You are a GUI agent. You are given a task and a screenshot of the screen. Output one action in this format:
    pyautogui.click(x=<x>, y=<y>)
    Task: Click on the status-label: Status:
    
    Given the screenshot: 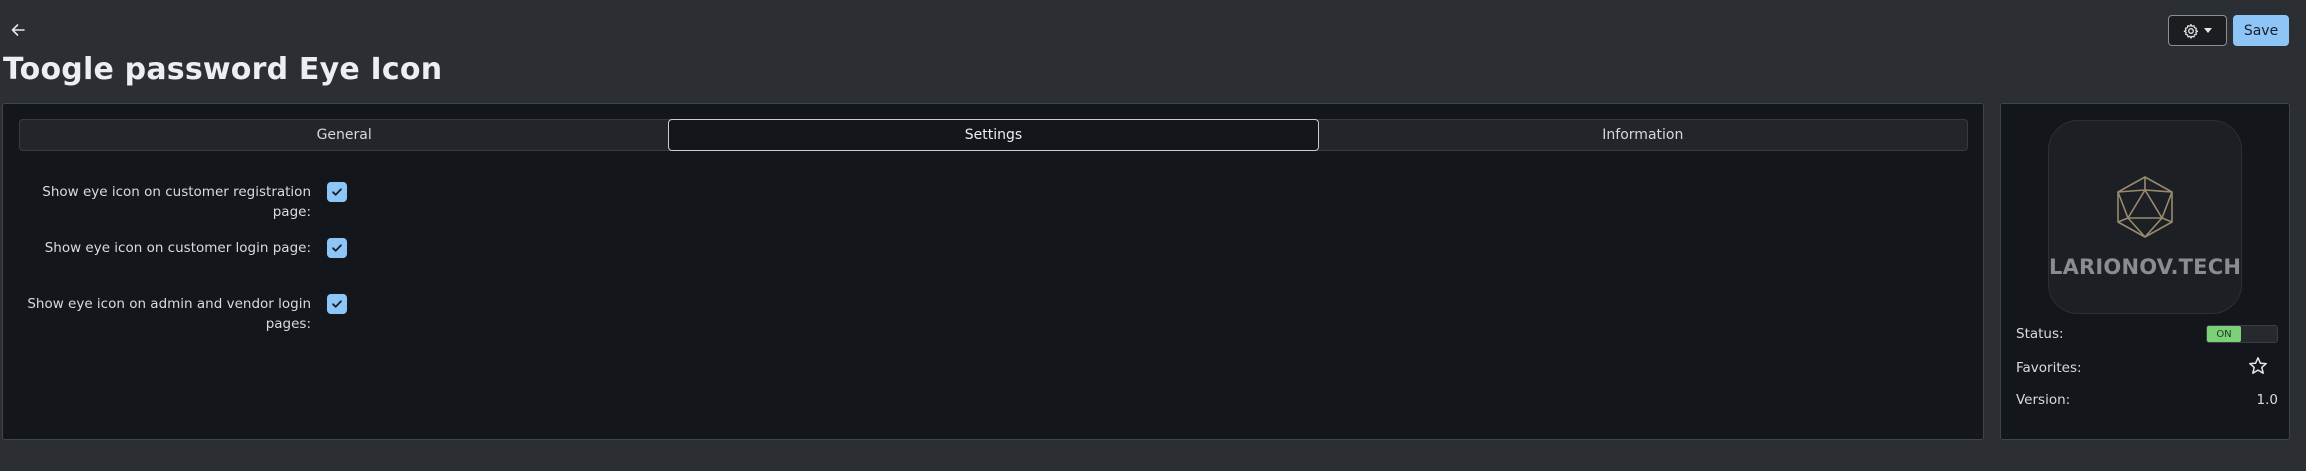 What is the action you would take?
    pyautogui.click(x=2040, y=334)
    